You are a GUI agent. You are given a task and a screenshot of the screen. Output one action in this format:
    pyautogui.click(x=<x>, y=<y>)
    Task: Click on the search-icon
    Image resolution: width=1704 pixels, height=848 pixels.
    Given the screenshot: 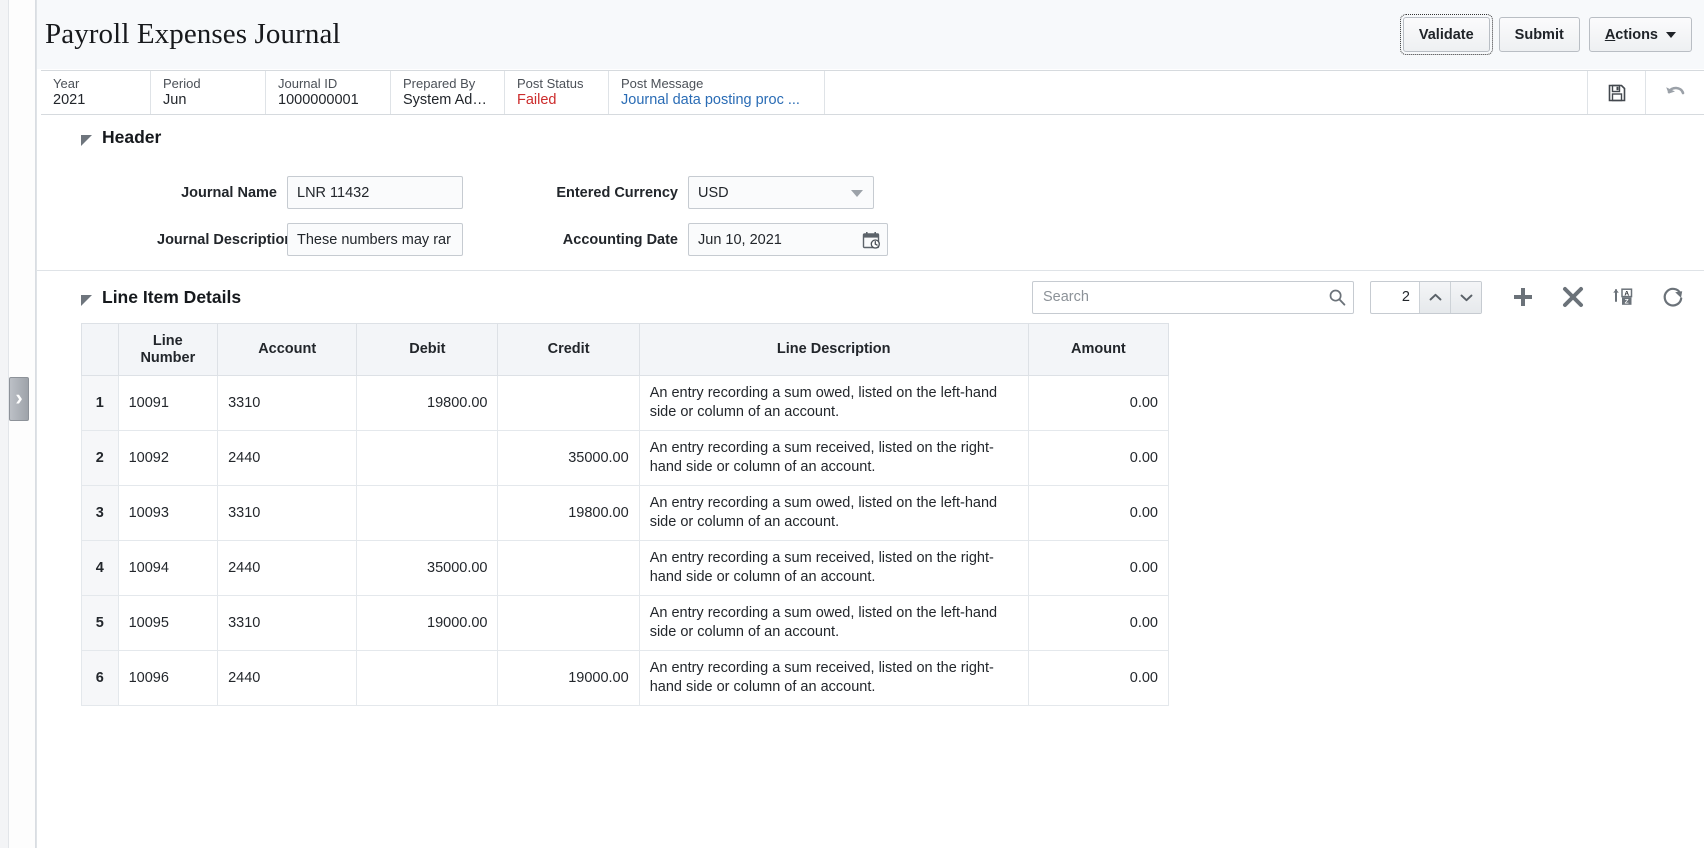 What is the action you would take?
    pyautogui.click(x=1337, y=297)
    